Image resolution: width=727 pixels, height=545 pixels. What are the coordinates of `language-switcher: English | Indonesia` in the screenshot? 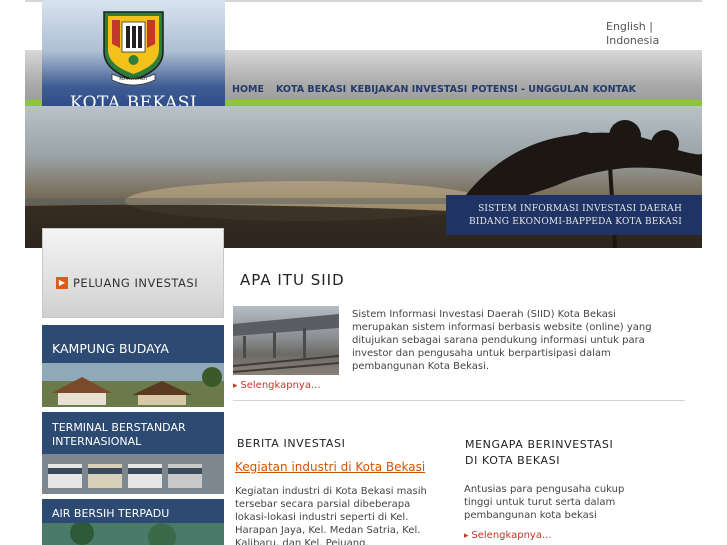 It's located at (632, 34).